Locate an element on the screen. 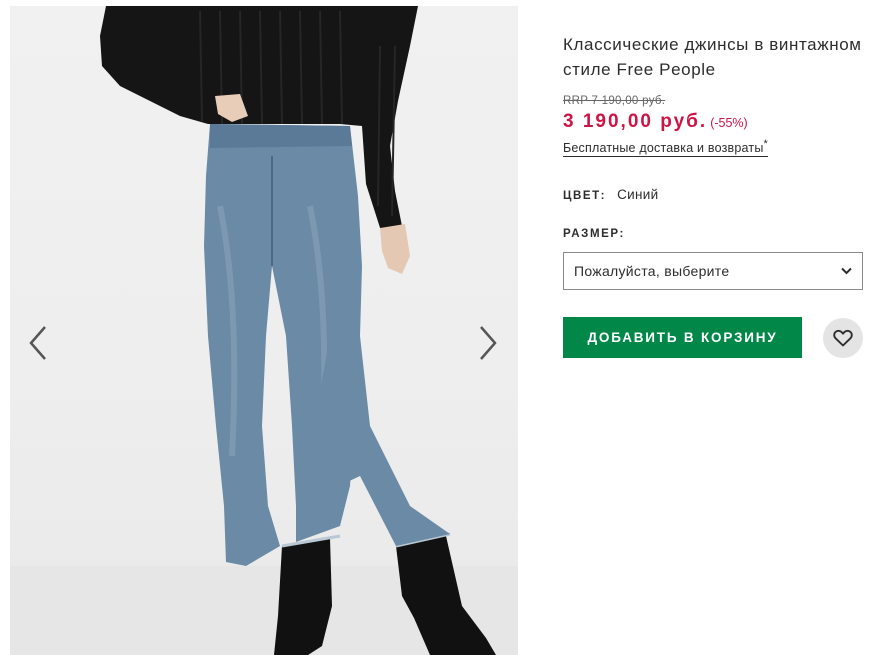 The height and width of the screenshot is (655, 871). save-for-later-button is located at coordinates (843, 337).